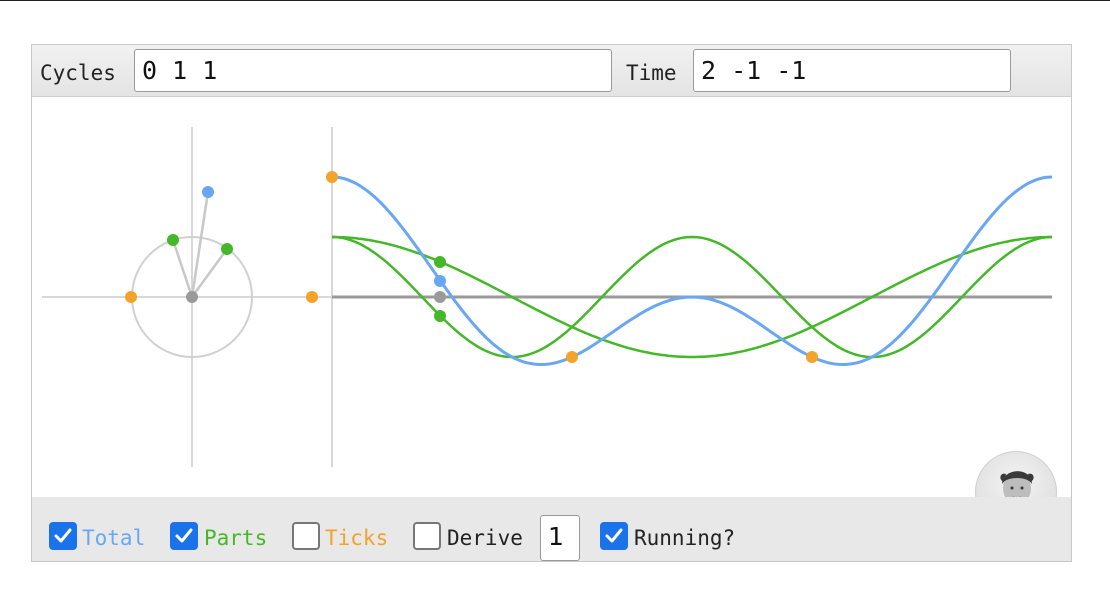  Describe the element at coordinates (440, 281) in the screenshot. I see `cursor-total-dot` at that location.